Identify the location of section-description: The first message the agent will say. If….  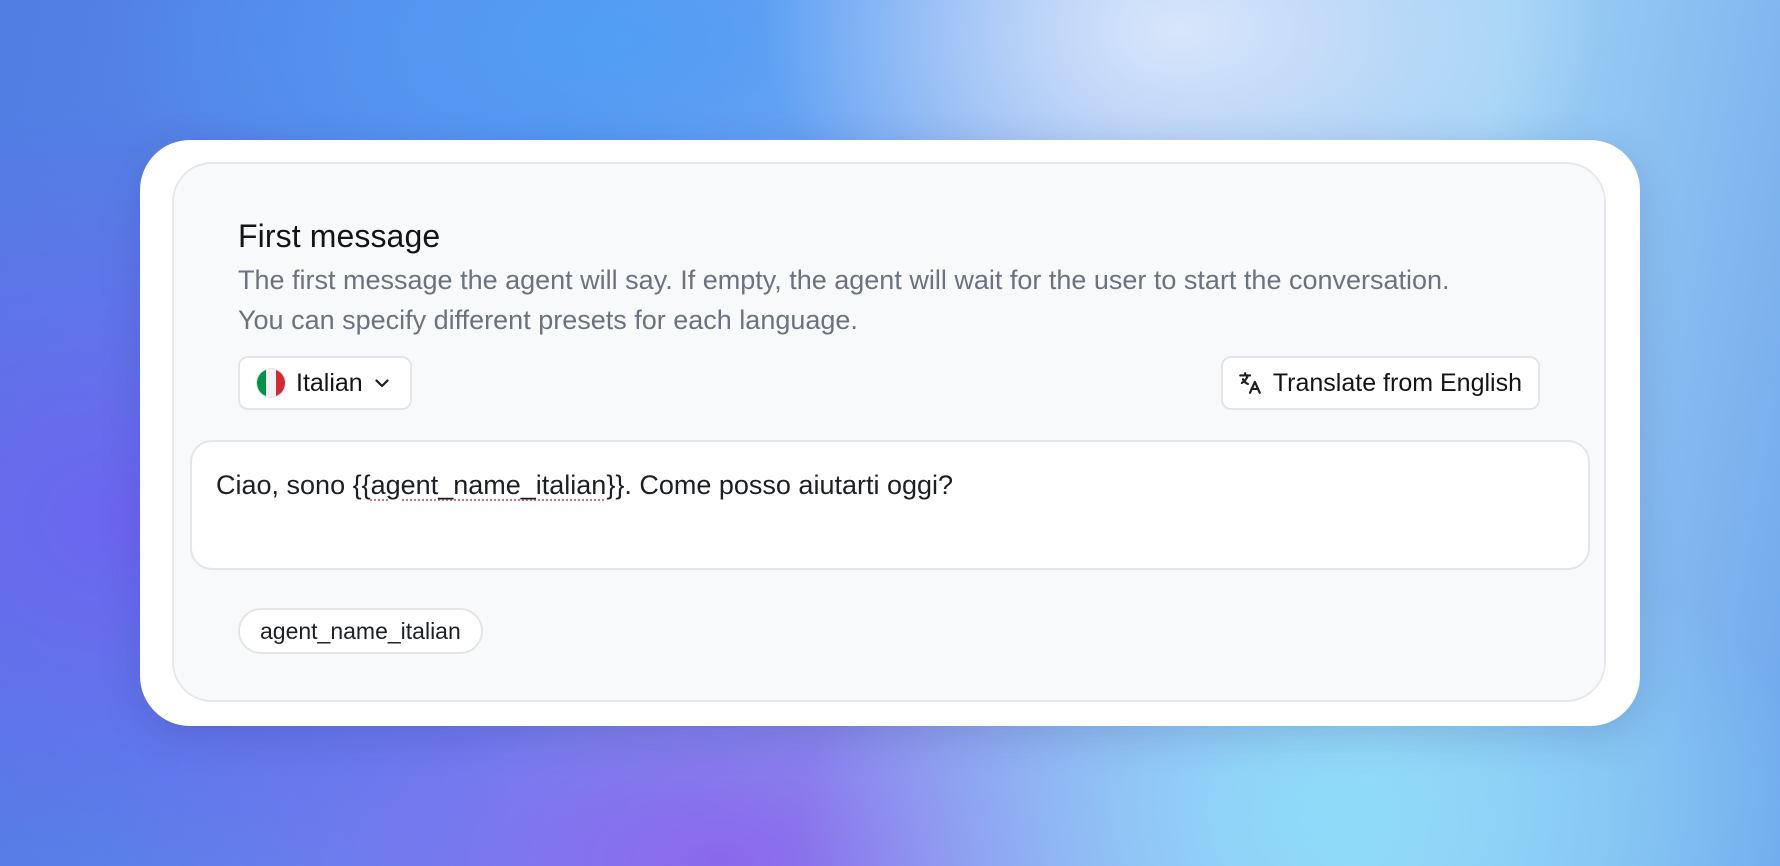
(844, 300).